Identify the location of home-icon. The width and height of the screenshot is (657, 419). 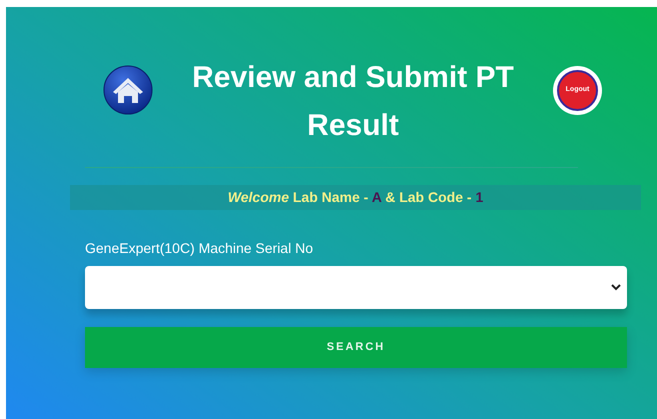
(128, 90).